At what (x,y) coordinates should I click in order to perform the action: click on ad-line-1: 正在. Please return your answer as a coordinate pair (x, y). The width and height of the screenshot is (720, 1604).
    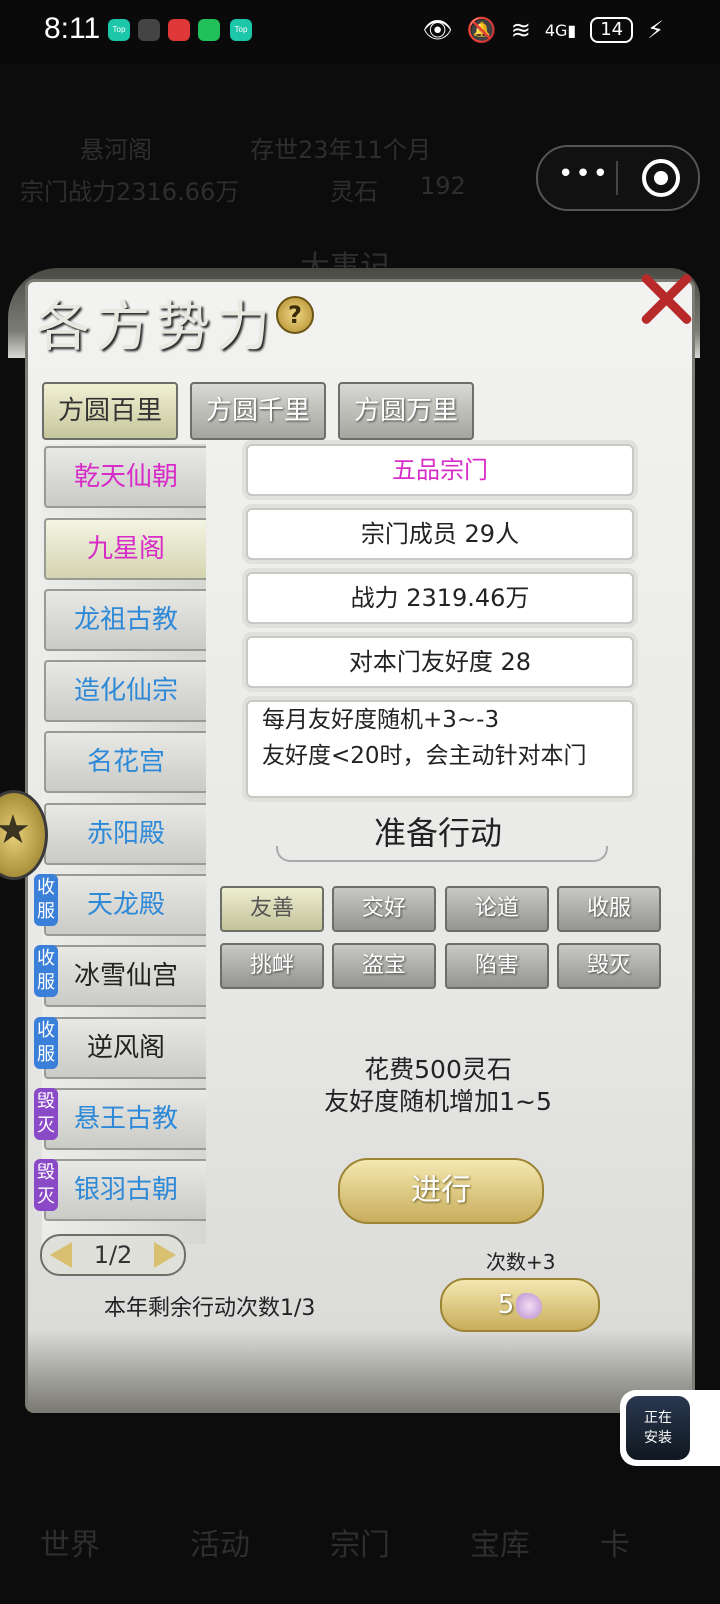
    Looking at the image, I should click on (658, 1418).